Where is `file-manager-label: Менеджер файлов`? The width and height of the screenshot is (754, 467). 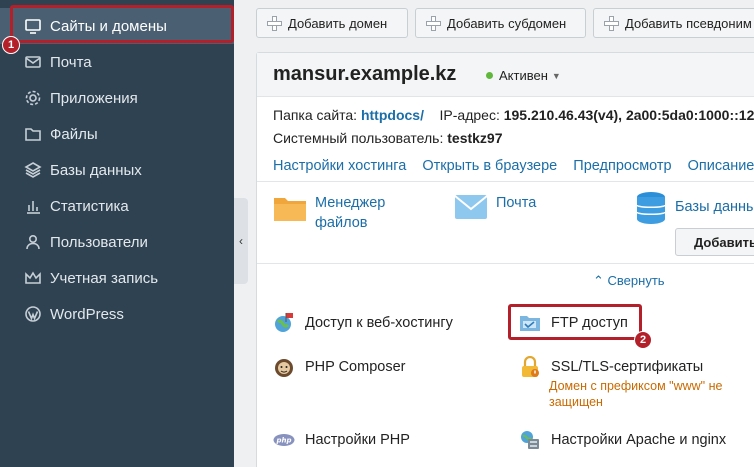 file-manager-label: Менеджер файлов is located at coordinates (350, 213).